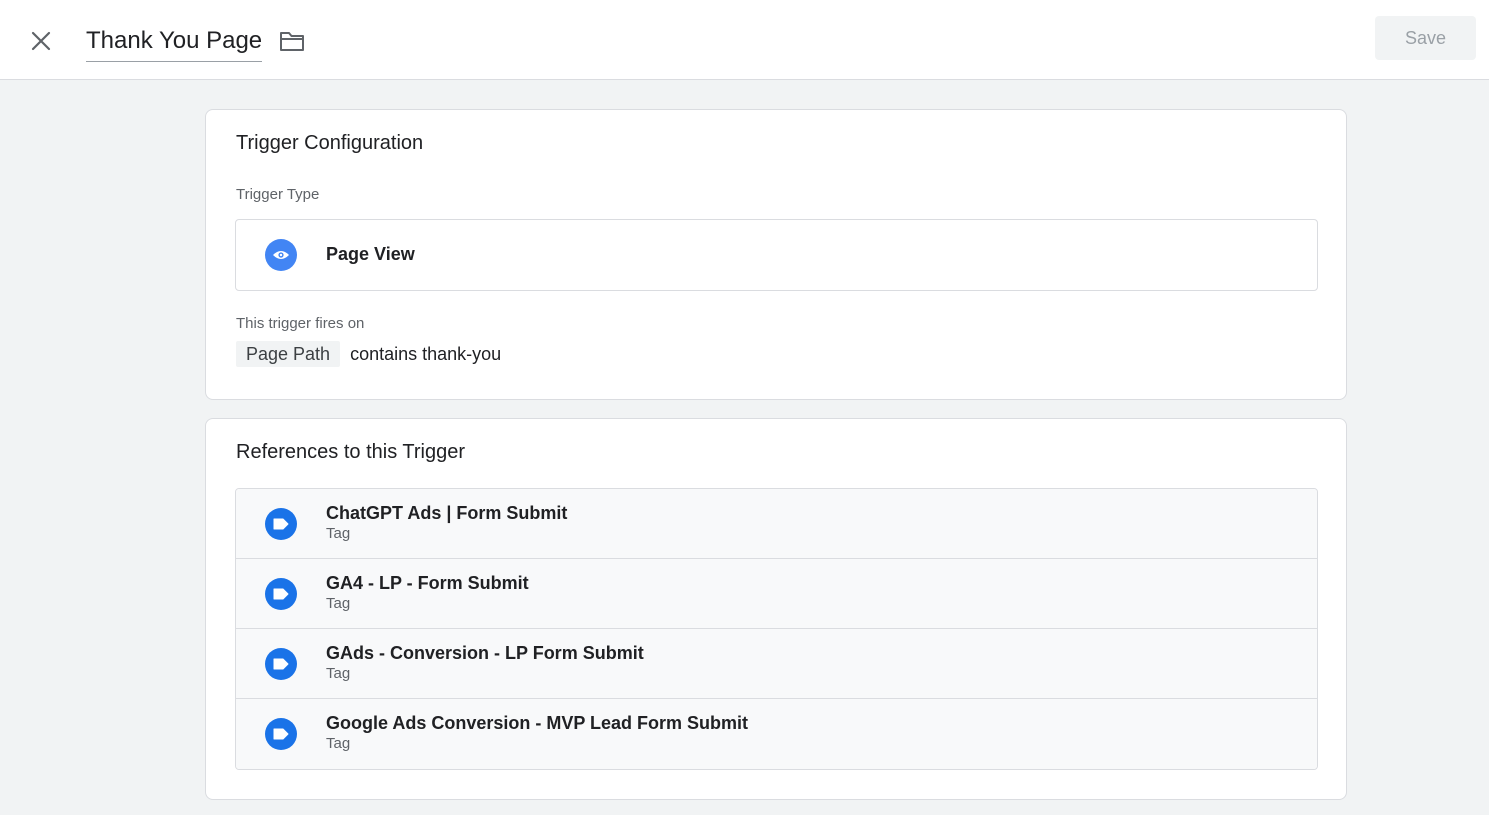 Image resolution: width=1489 pixels, height=815 pixels. What do you see at coordinates (281, 255) in the screenshot?
I see `eye-icon` at bounding box center [281, 255].